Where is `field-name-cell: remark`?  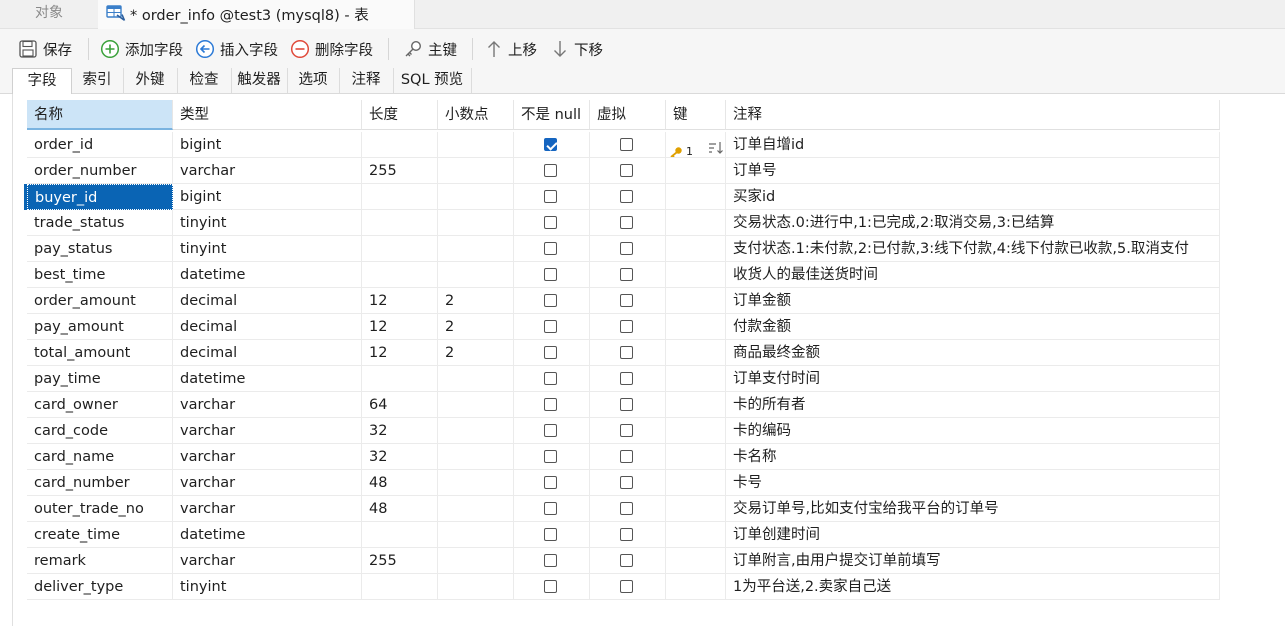 field-name-cell: remark is located at coordinates (100, 561).